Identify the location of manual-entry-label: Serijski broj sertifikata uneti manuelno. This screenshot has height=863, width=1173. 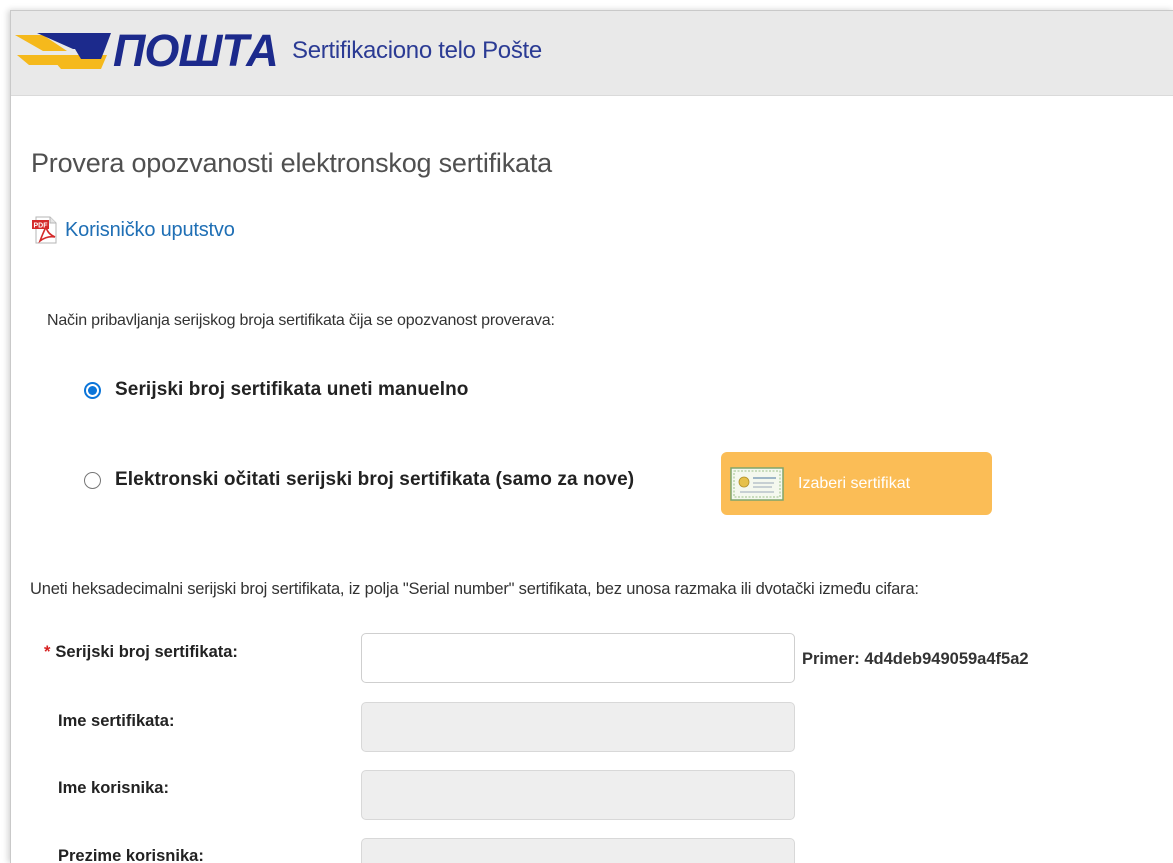
(292, 390).